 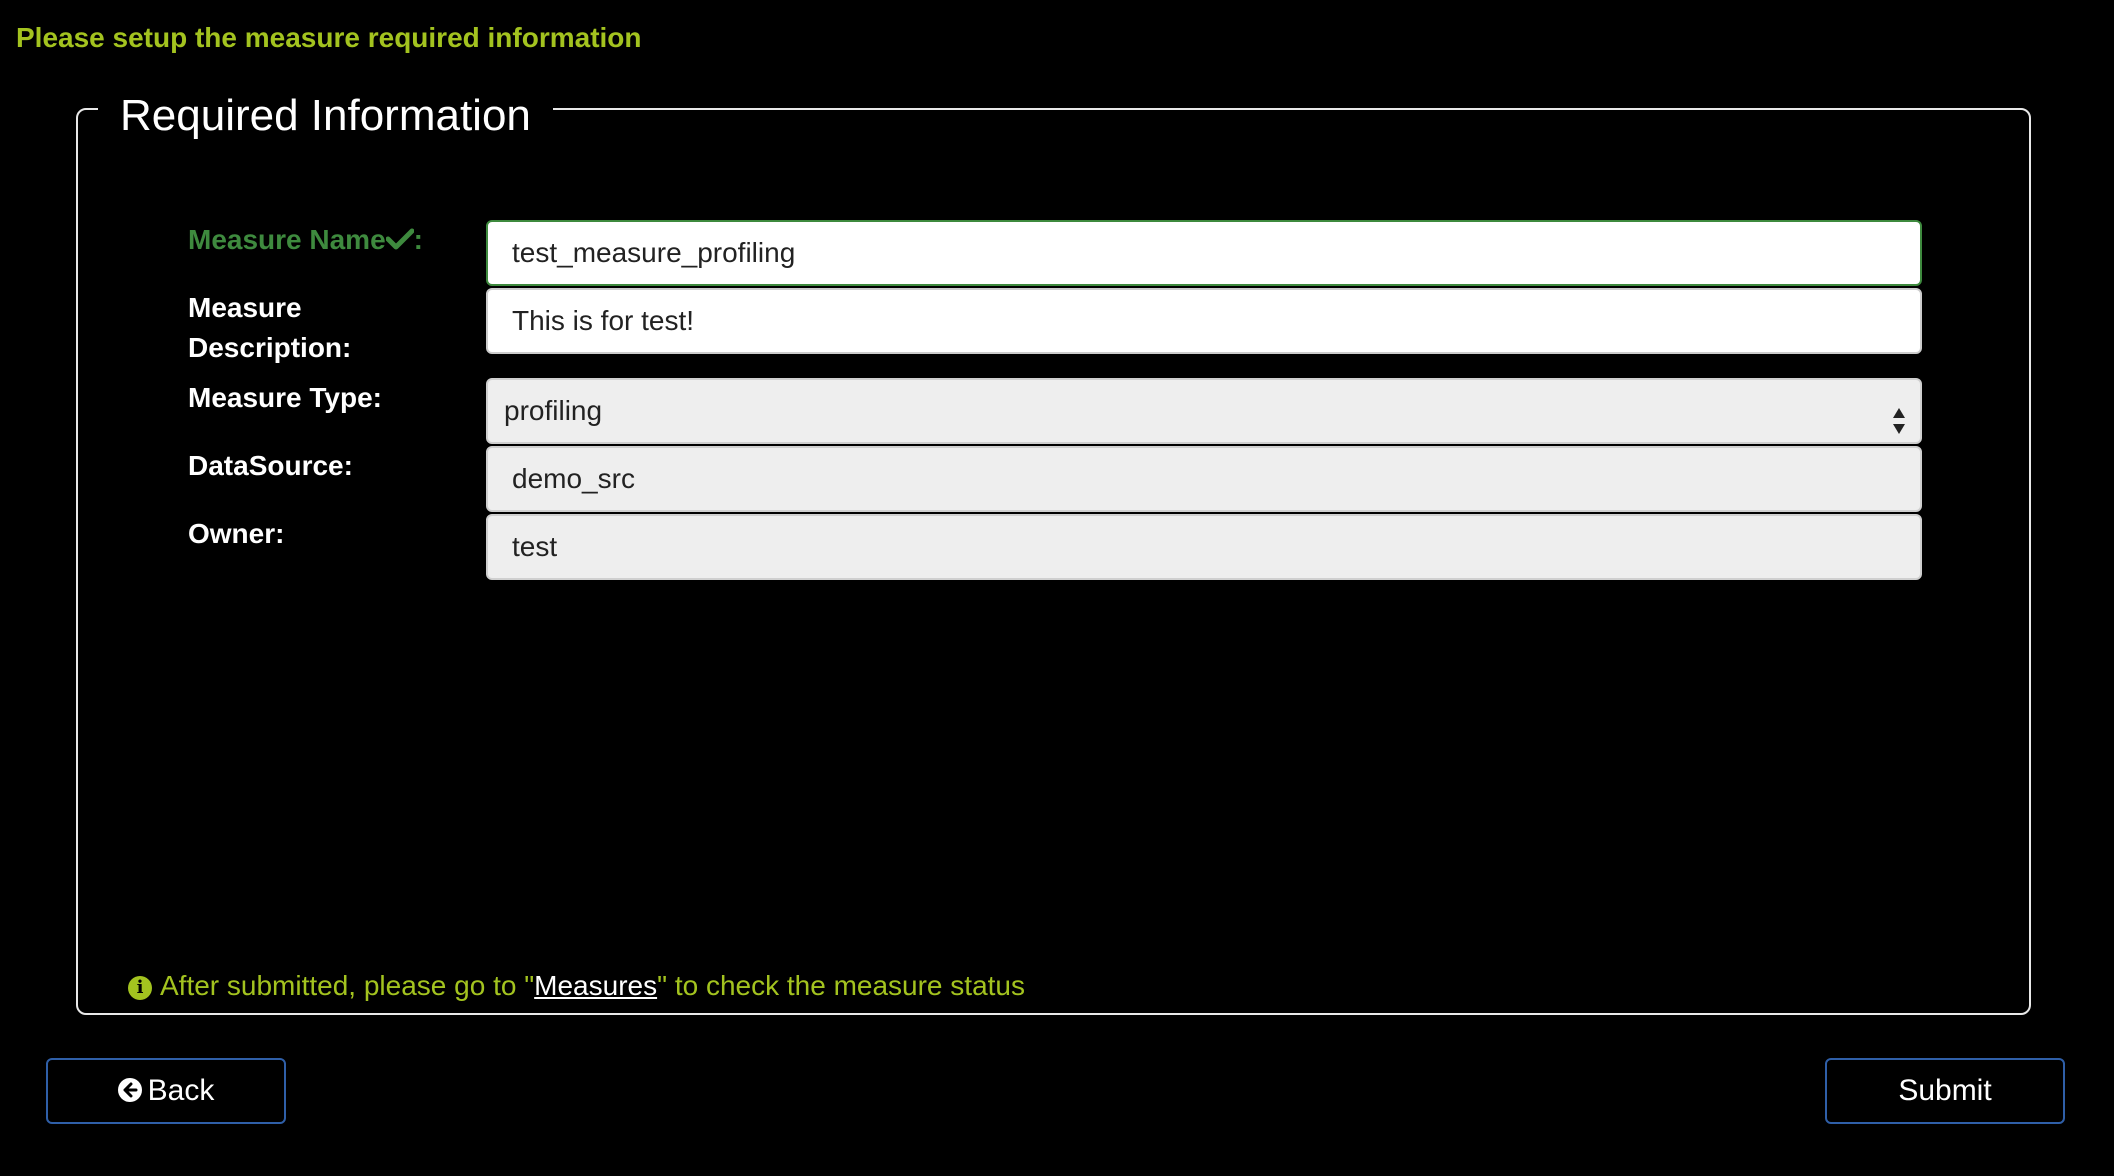 I want to click on back-label: Back, so click(x=181, y=1090).